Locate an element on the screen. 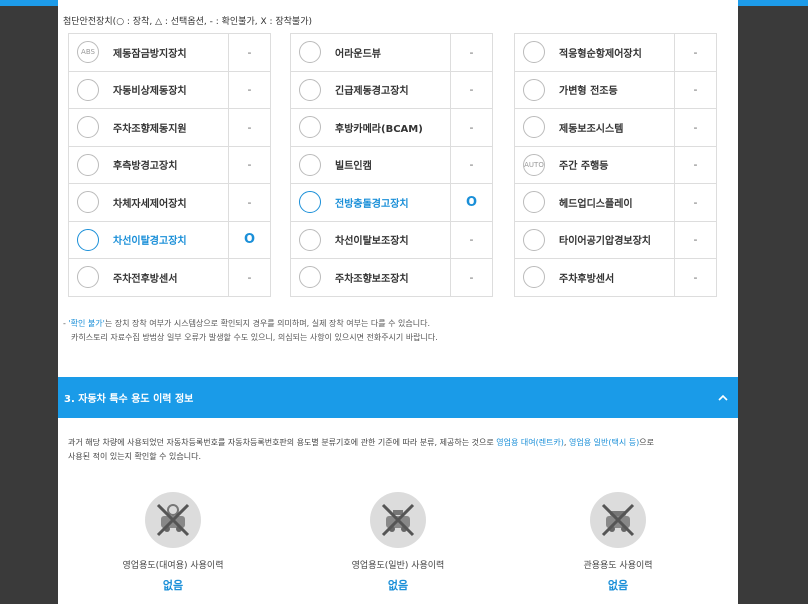 This screenshot has height=604, width=808. device-cell: 제동보조시스템 is located at coordinates (595, 127).